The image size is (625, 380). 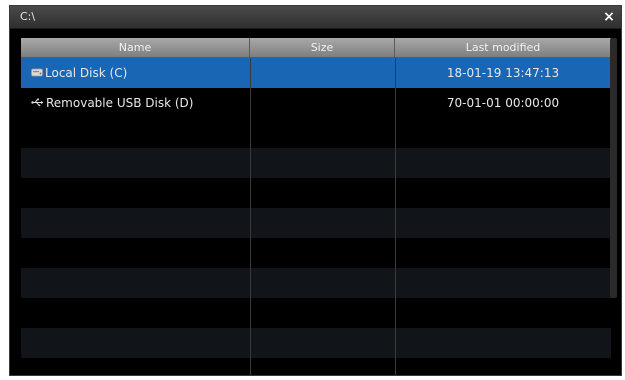 What do you see at coordinates (135, 73) in the screenshot?
I see `name-cell: Local Disk (C)` at bounding box center [135, 73].